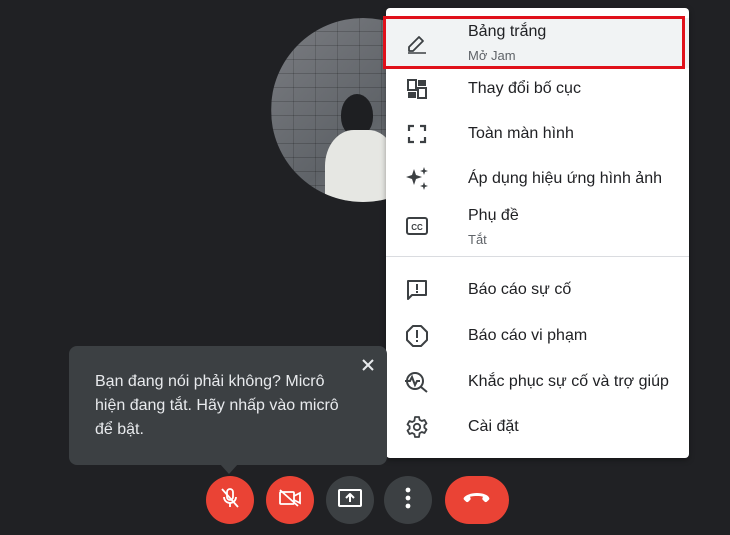 This screenshot has width=730, height=535. I want to click on report-icon, so click(417, 336).